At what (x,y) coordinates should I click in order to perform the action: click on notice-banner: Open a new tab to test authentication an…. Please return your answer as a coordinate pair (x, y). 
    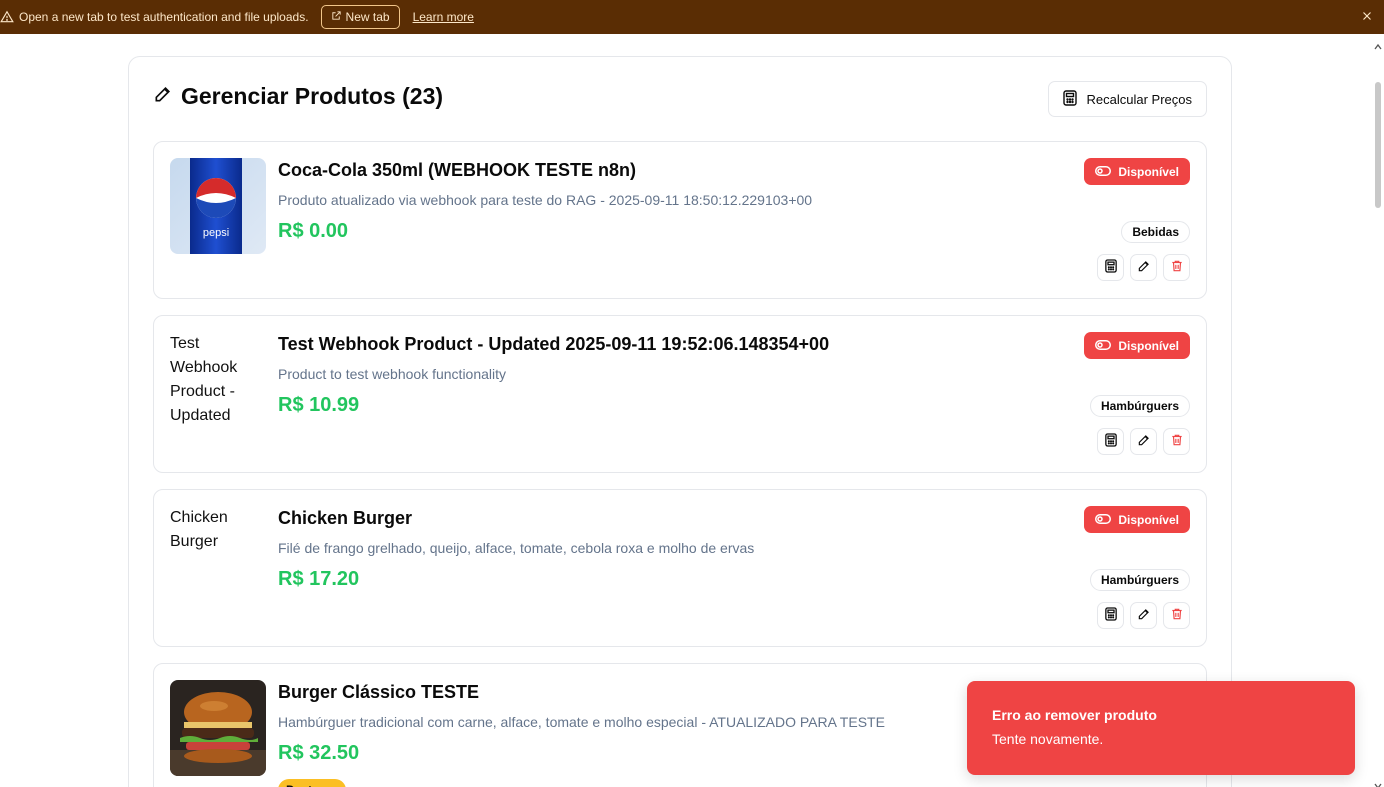
    Looking at the image, I should click on (692, 17).